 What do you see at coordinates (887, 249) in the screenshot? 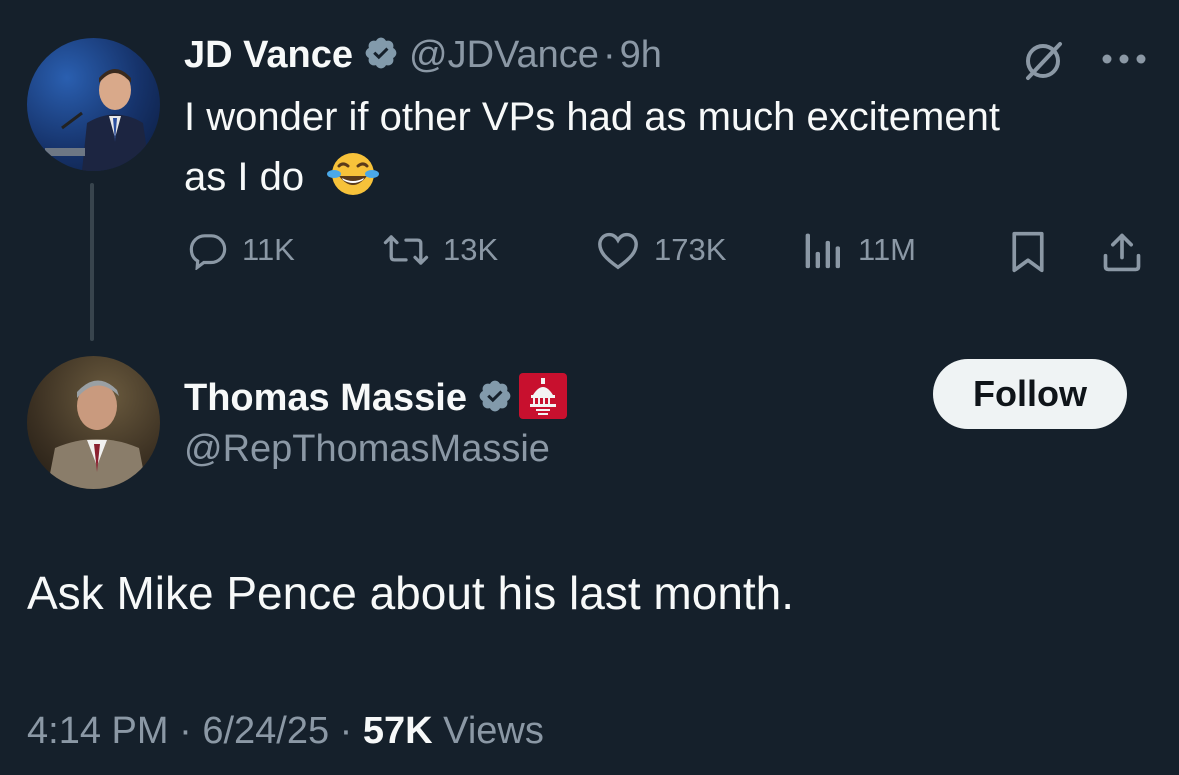
I see `views-count: 11M` at bounding box center [887, 249].